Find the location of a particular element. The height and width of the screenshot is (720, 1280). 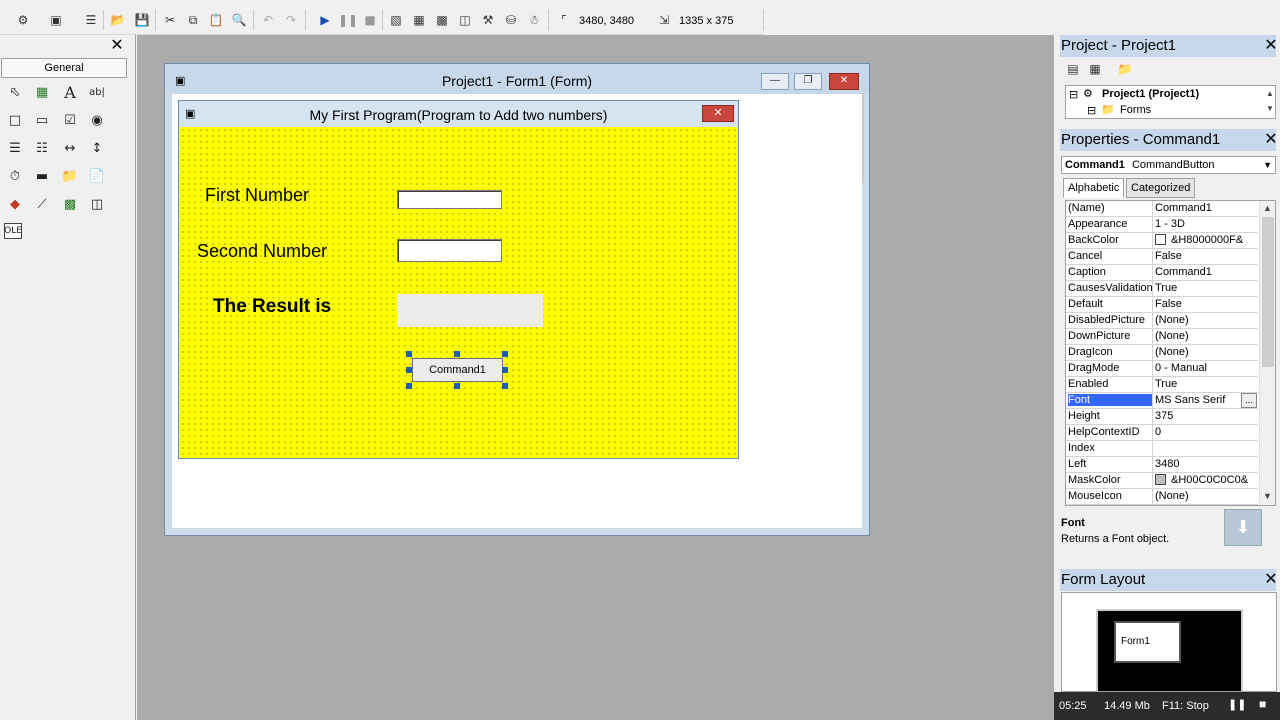

property-row: Enabled True is located at coordinates (1162, 385).